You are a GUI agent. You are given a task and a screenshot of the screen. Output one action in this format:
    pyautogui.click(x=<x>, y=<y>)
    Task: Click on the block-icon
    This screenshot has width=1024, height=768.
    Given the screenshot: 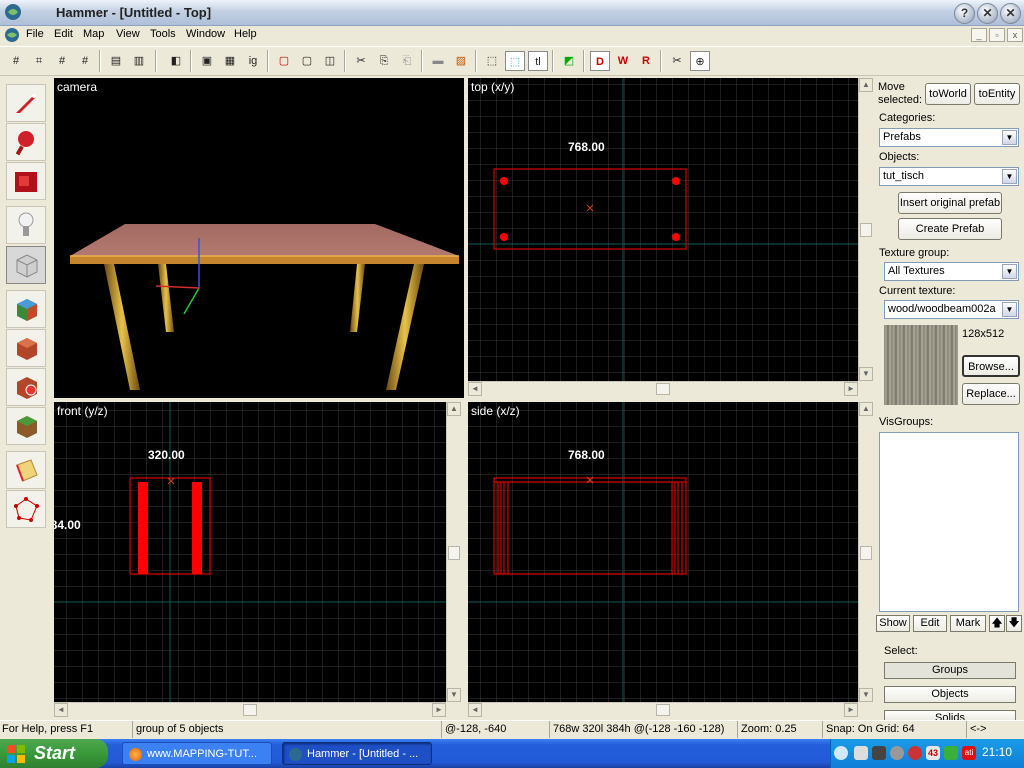 What is the action you would take?
    pyautogui.click(x=27, y=266)
    